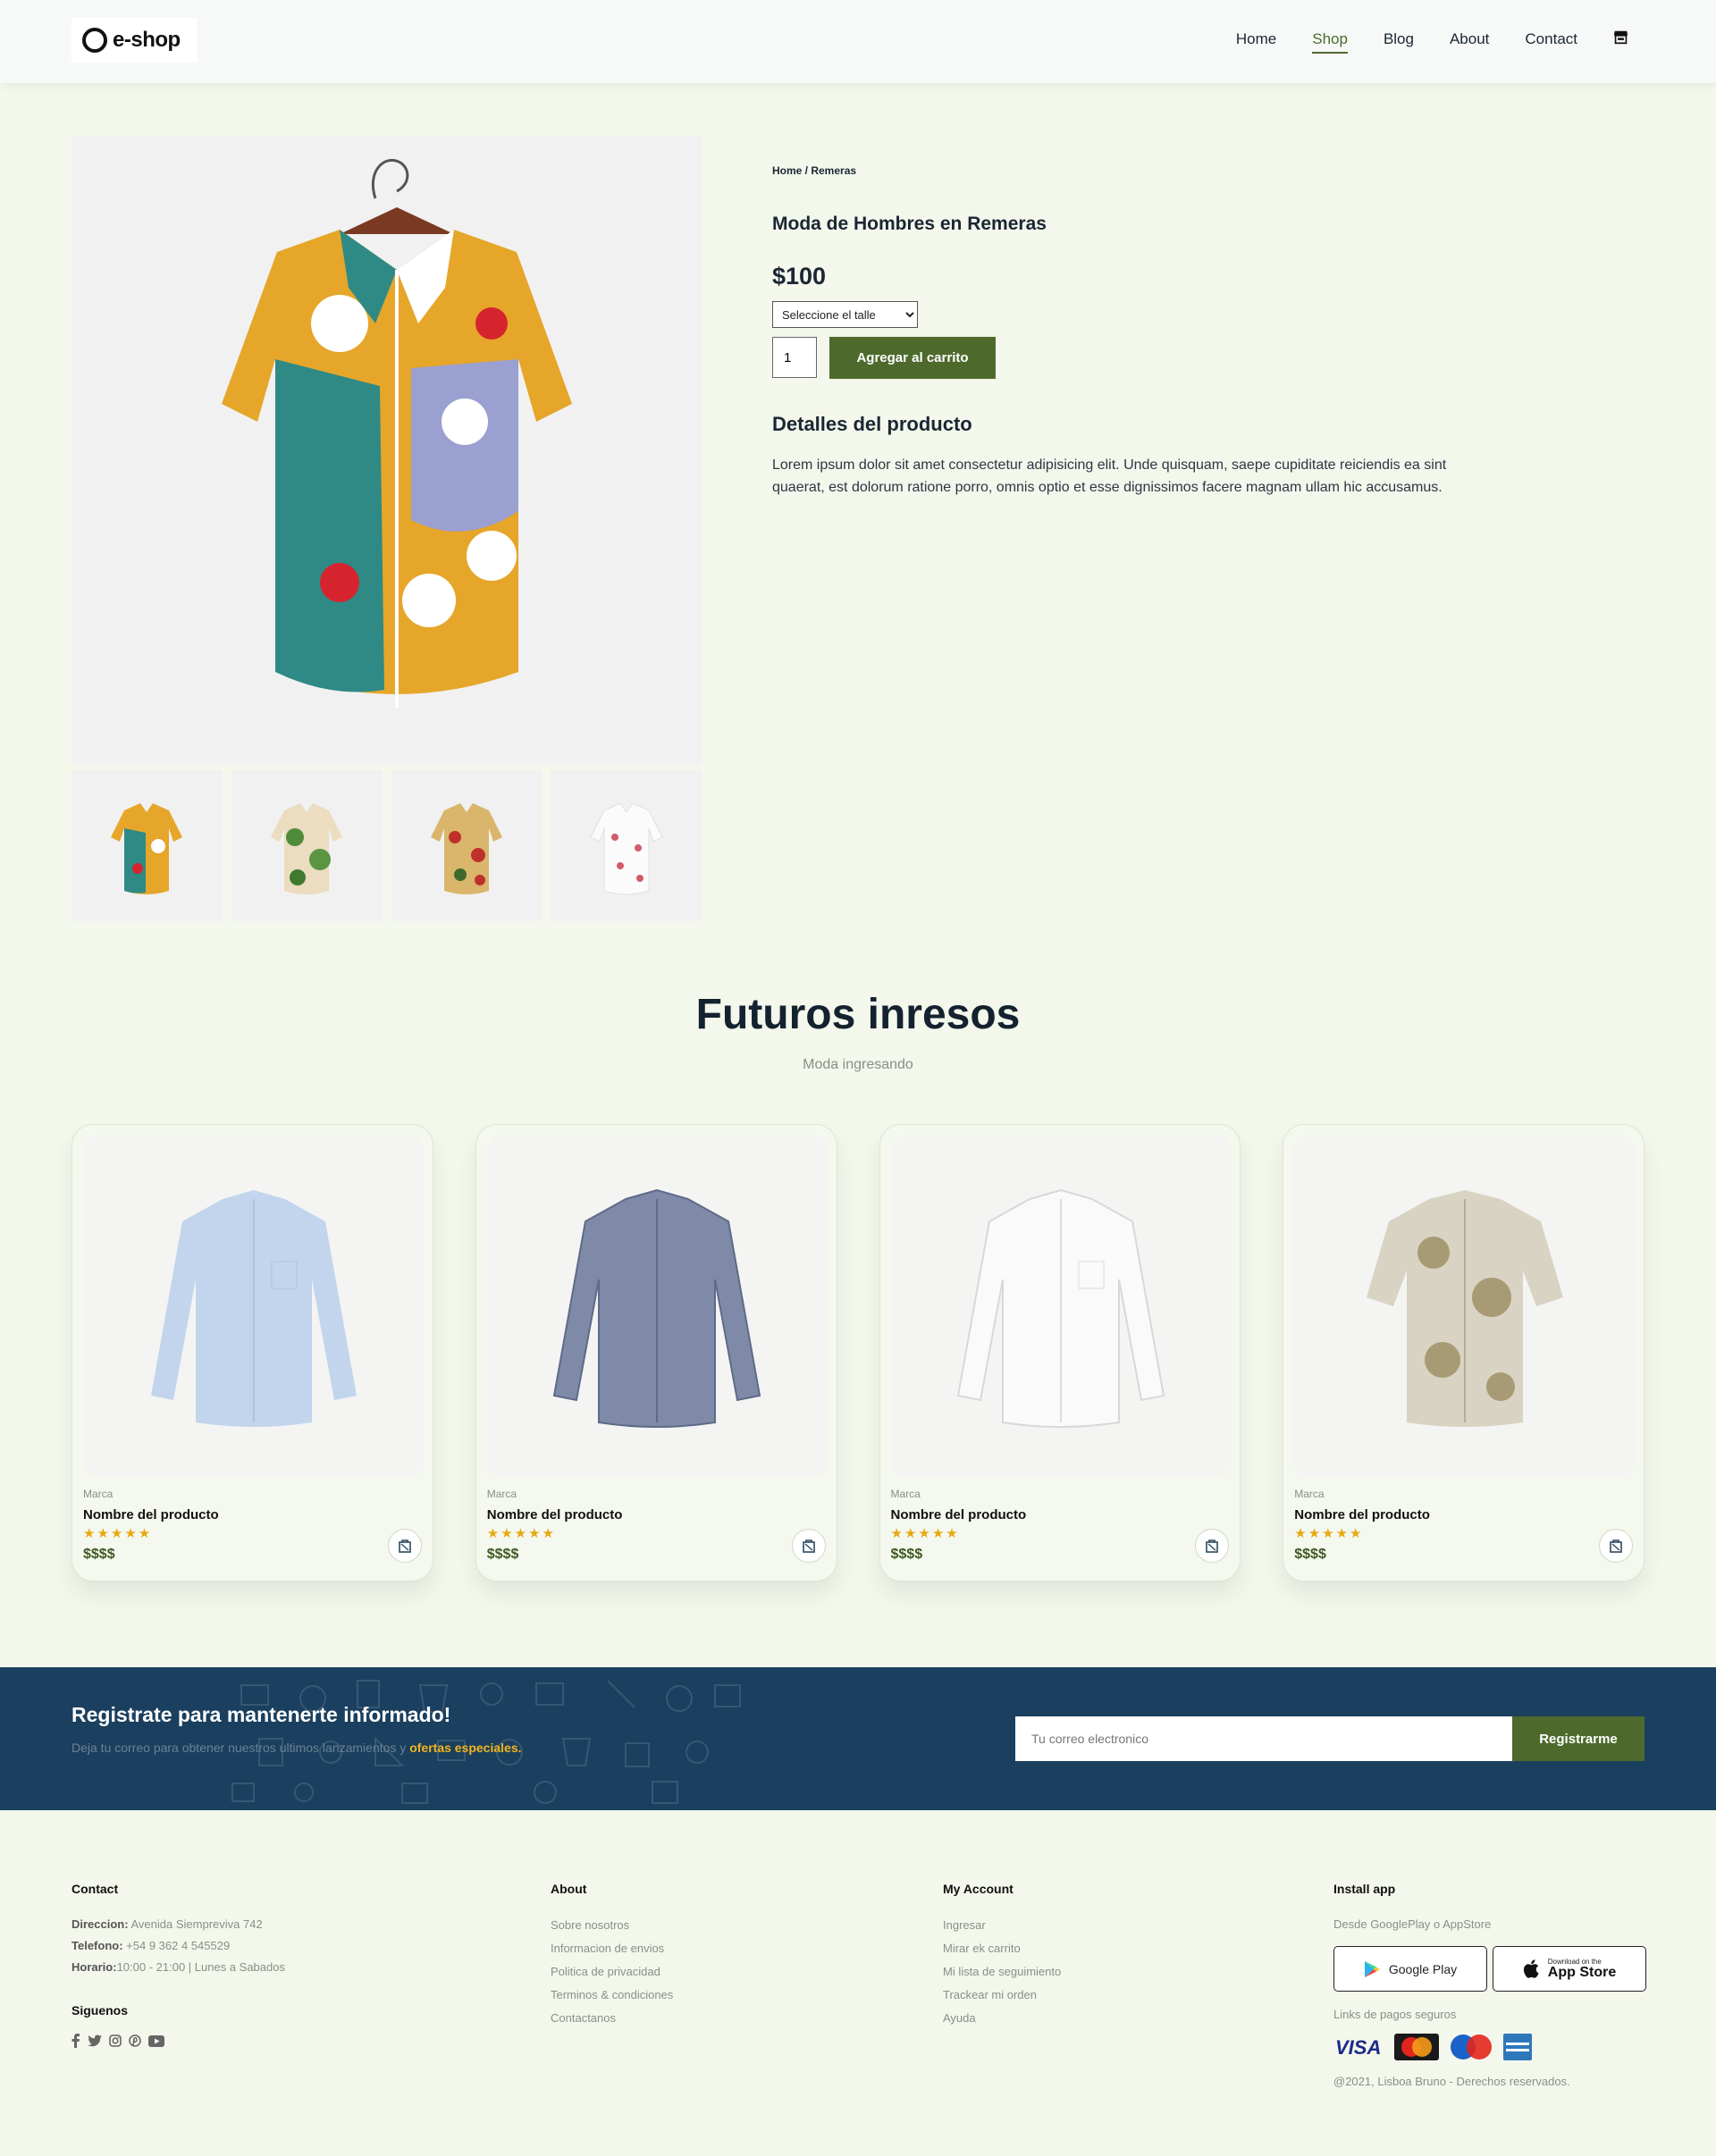 Image resolution: width=1716 pixels, height=2156 pixels. I want to click on youtube-icon, so click(156, 2041).